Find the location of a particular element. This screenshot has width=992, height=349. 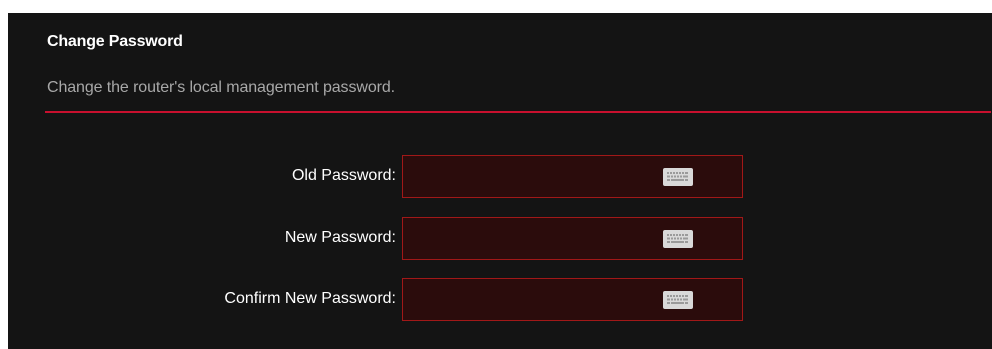

new-password-field is located at coordinates (572, 238).